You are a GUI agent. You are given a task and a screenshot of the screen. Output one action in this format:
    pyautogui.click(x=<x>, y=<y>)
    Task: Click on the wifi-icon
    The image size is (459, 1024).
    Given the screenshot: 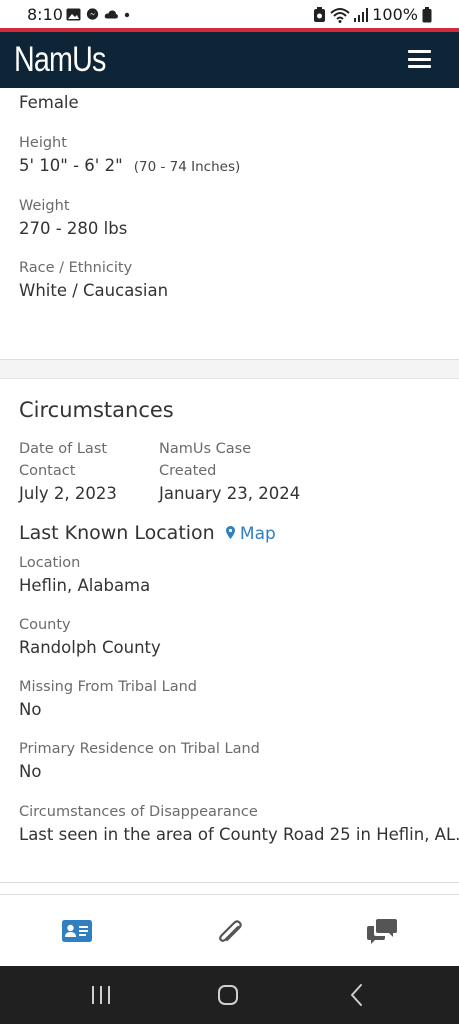 What is the action you would take?
    pyautogui.click(x=340, y=15)
    